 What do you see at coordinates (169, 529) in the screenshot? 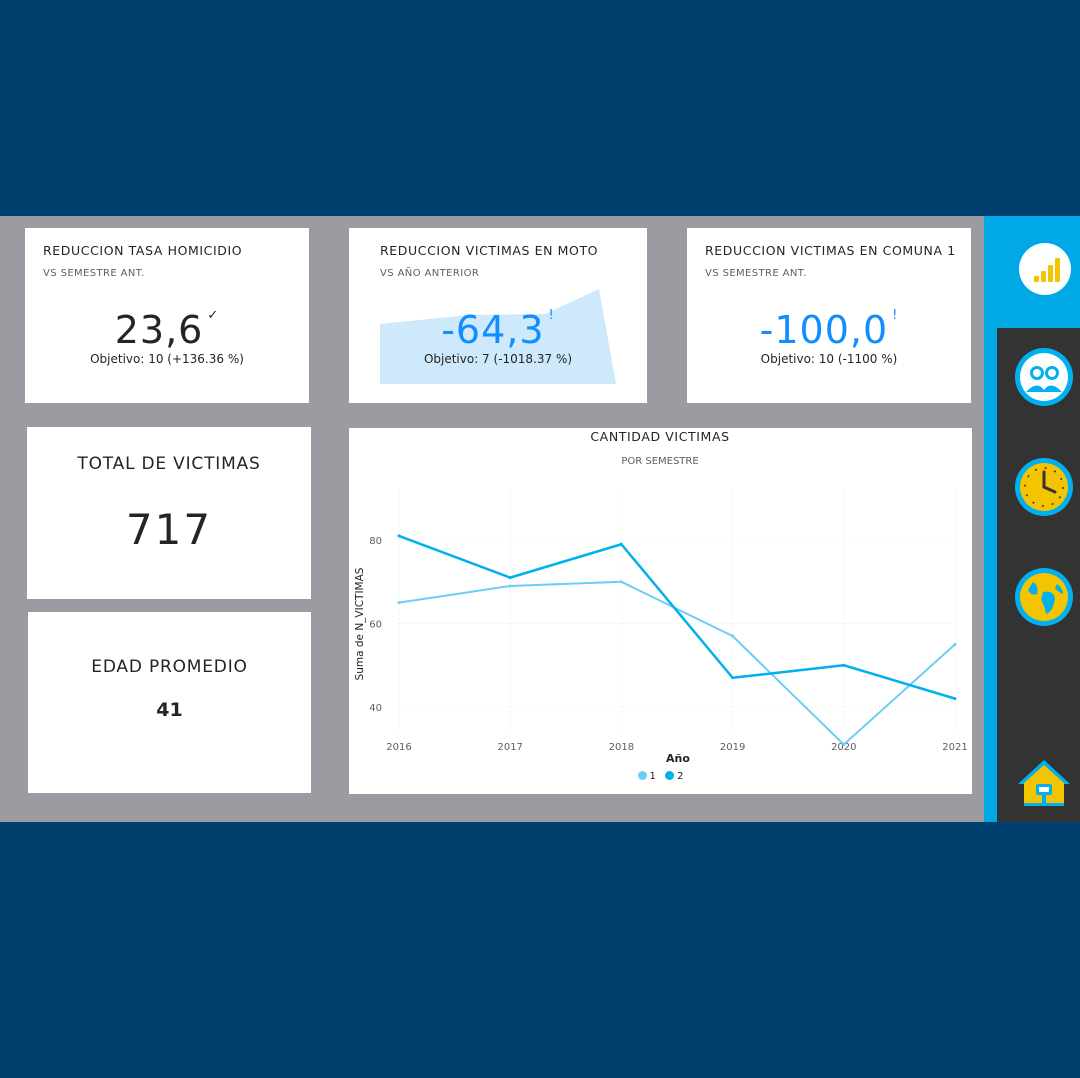
I see `total-victimas-value: 717` at bounding box center [169, 529].